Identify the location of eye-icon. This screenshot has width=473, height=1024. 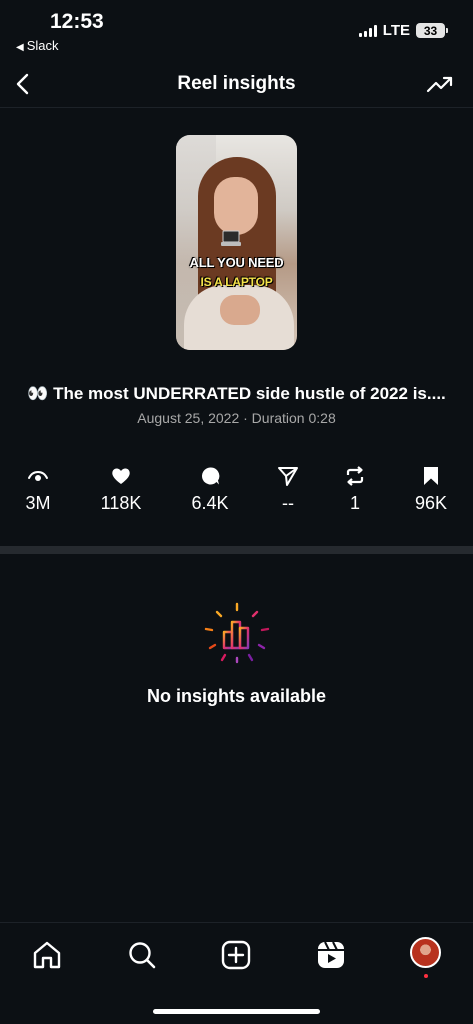
(38, 476).